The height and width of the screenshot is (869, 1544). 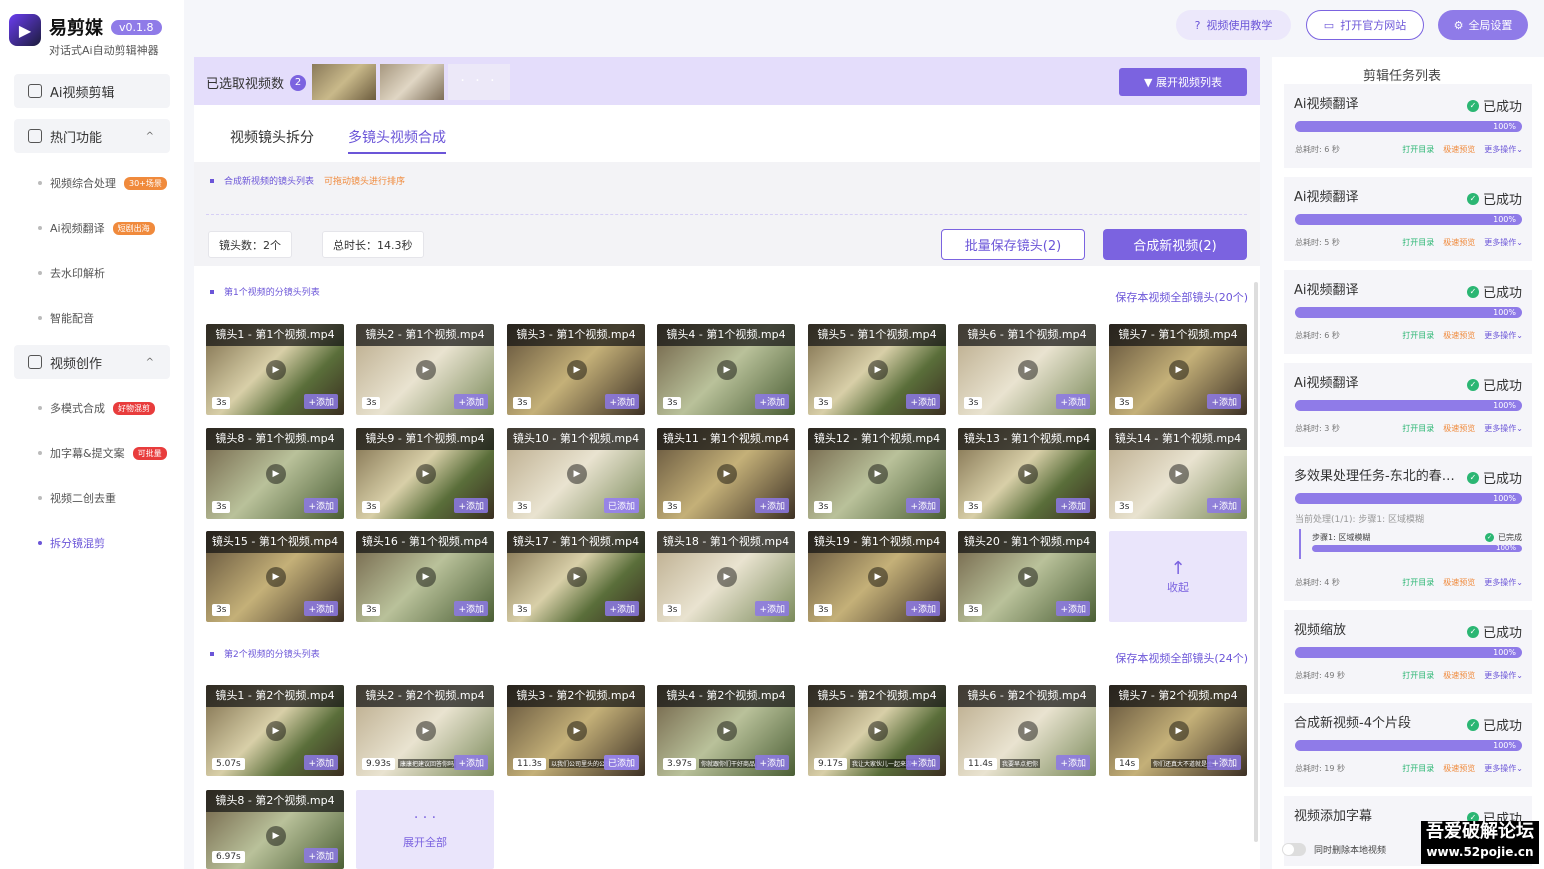 I want to click on shot-card: 镜头3 - 第1个视频.mp4 ▶ 3s +添加, so click(x=576, y=369).